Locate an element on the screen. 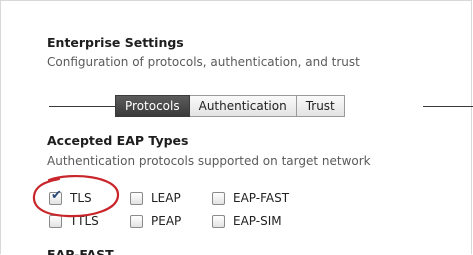 The width and height of the screenshot is (473, 255). checkbox-peap: PEAP is located at coordinates (155, 221).